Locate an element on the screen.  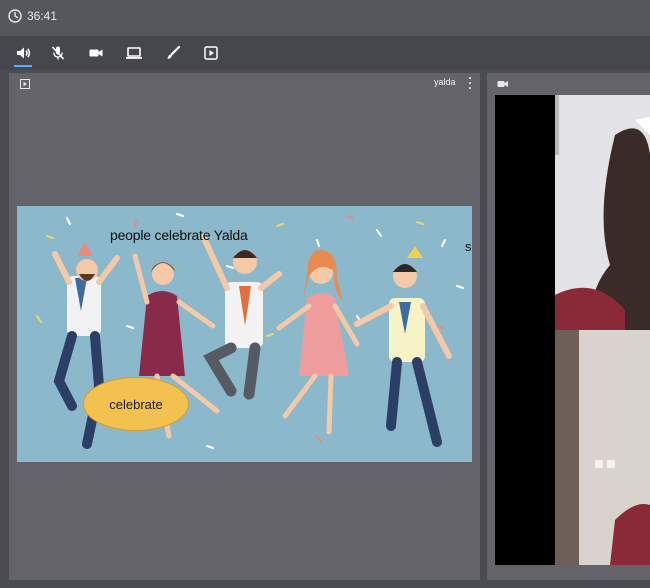
camera-button is located at coordinates (96, 53).